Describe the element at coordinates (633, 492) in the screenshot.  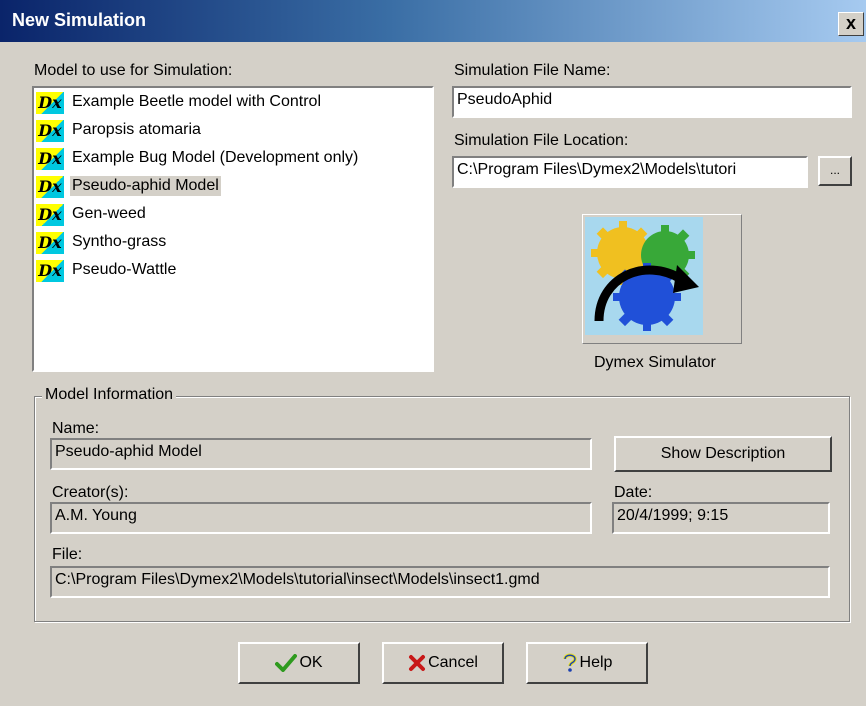
I see `date-label: Date:` at that location.